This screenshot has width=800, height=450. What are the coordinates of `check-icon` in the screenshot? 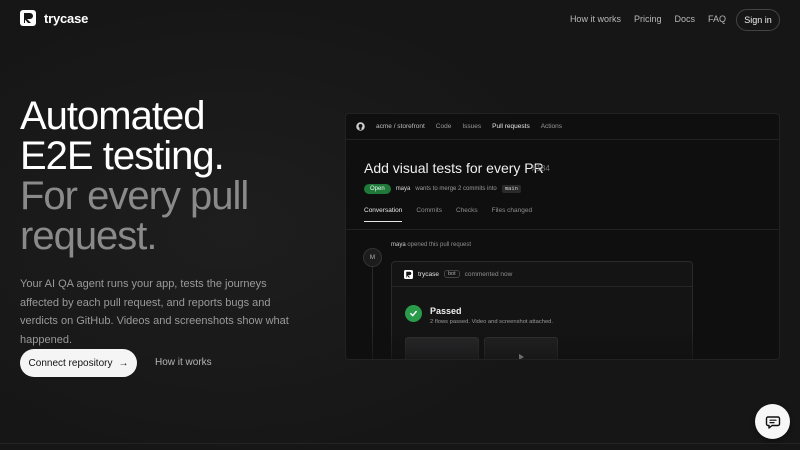 It's located at (413, 313).